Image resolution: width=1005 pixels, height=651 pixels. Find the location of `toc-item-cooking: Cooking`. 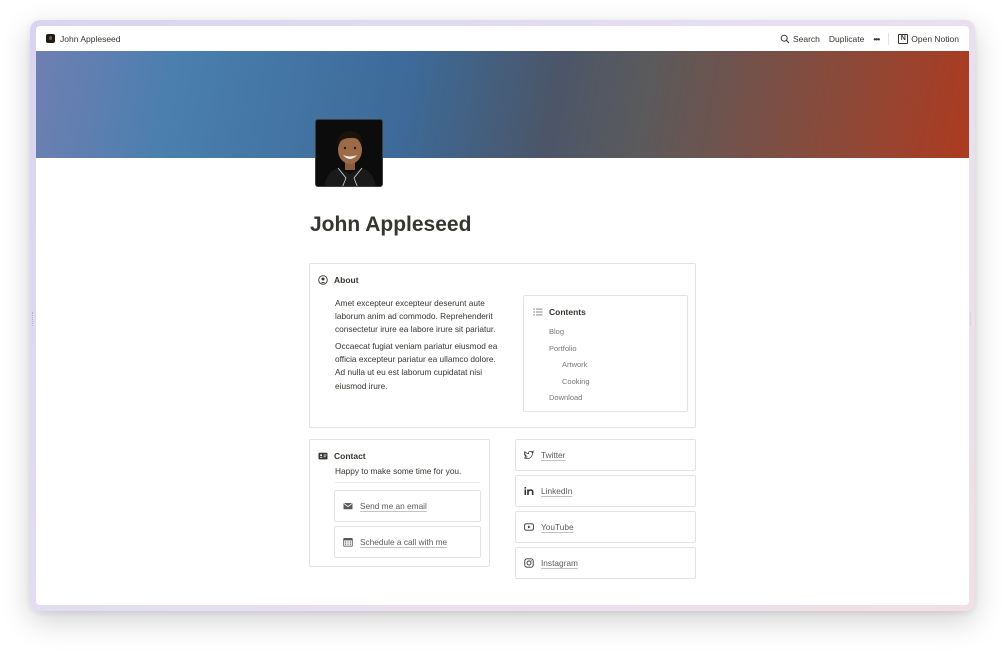

toc-item-cooking: Cooking is located at coordinates (569, 382).